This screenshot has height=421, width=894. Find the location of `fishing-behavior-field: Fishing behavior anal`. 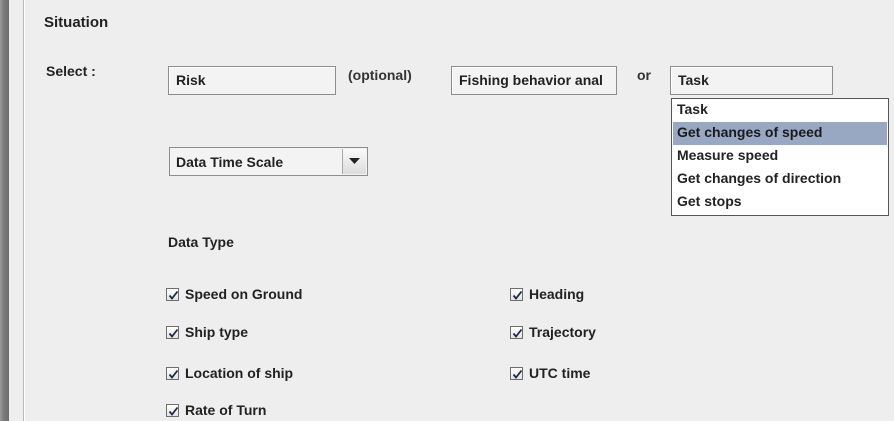

fishing-behavior-field: Fishing behavior anal is located at coordinates (534, 80).